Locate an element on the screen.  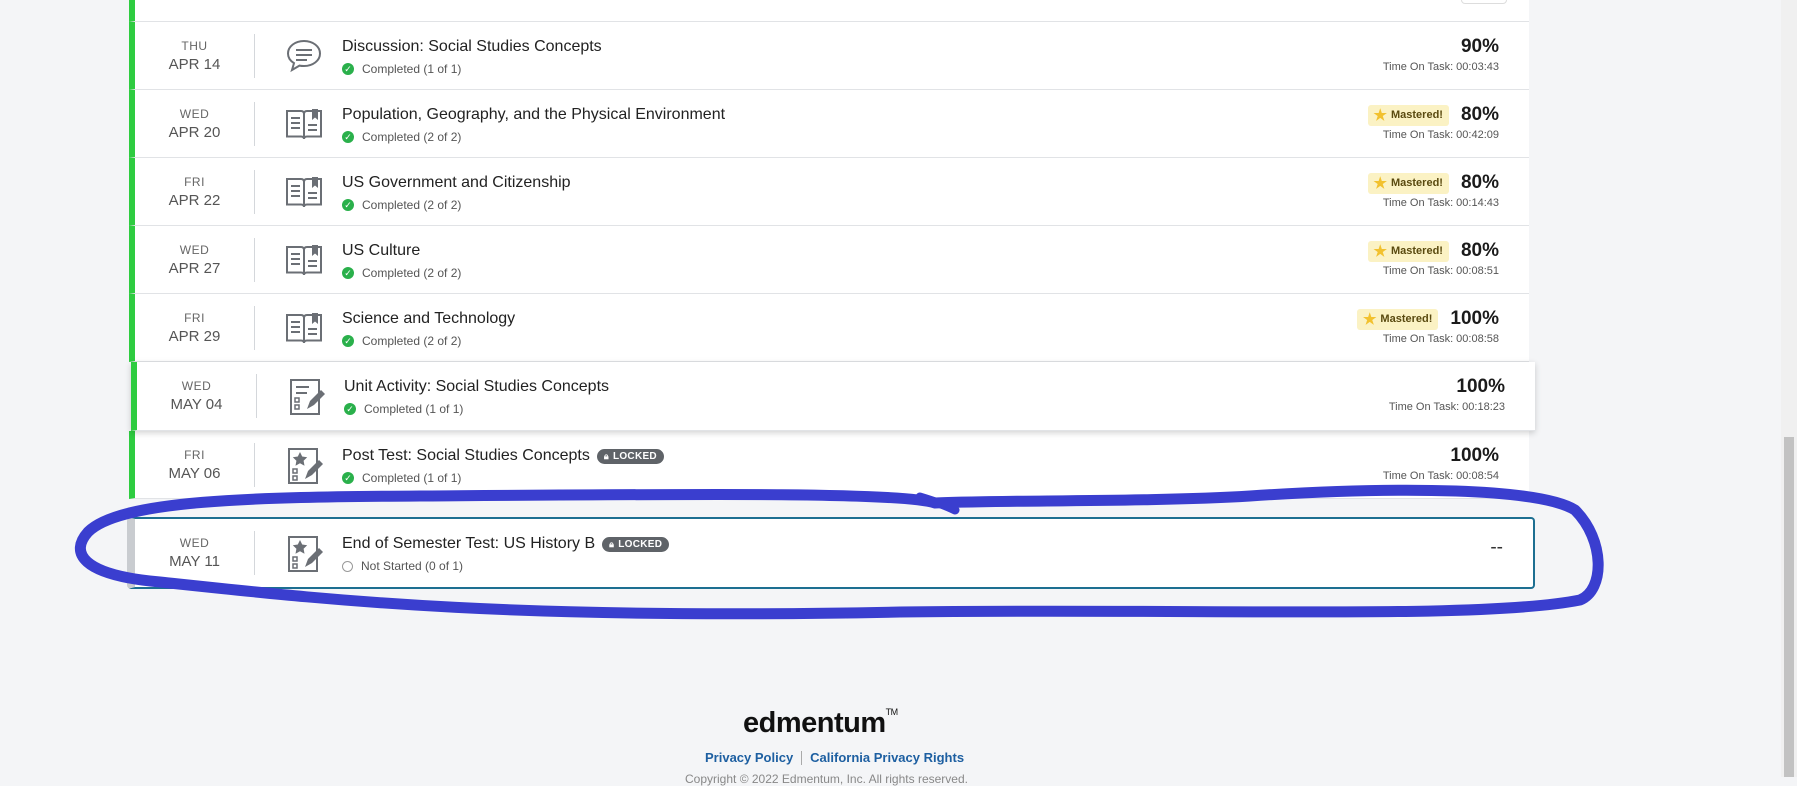
due-date: WED APR 20 is located at coordinates (194, 123).